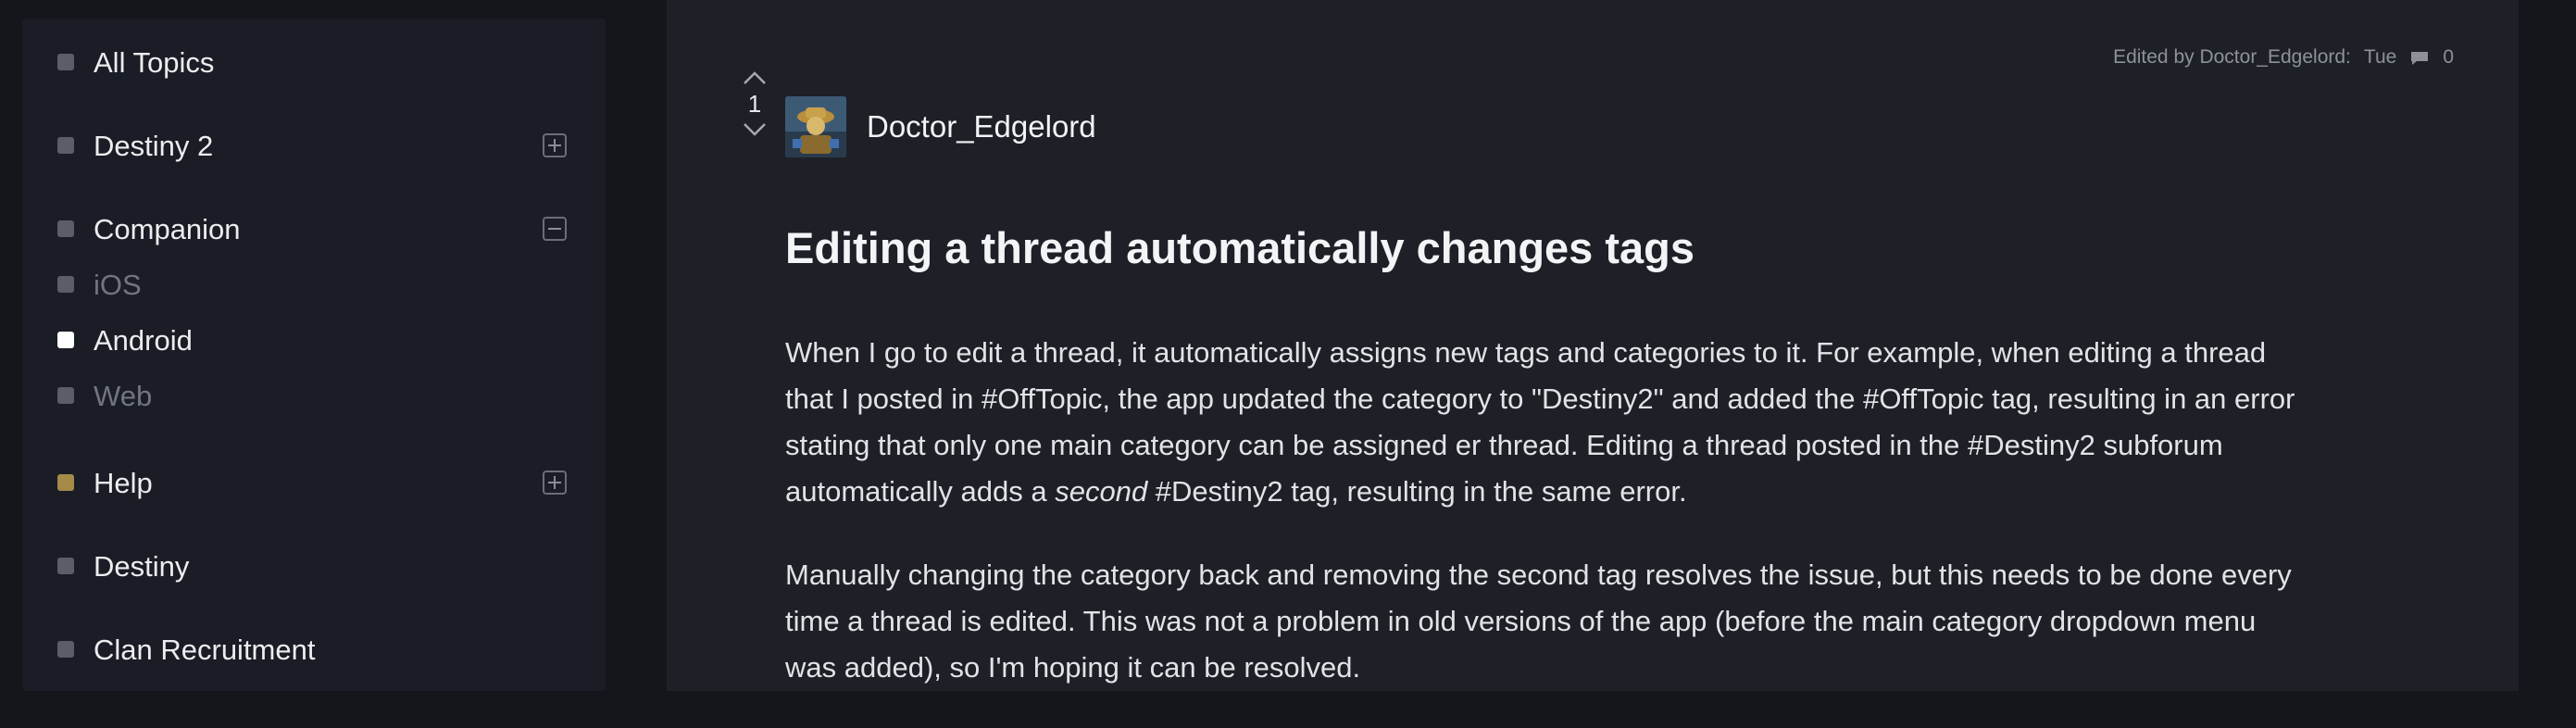 The image size is (2576, 728). Describe the element at coordinates (314, 345) in the screenshot. I see `sidebar-item-android: Android` at that location.